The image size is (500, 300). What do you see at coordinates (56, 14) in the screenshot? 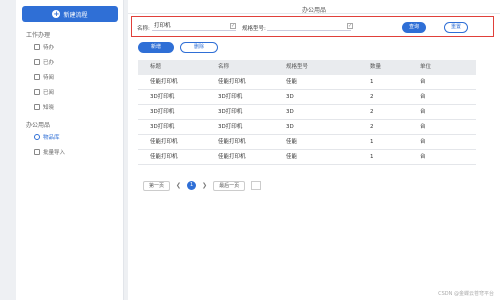
I see `plus-icon: +` at bounding box center [56, 14].